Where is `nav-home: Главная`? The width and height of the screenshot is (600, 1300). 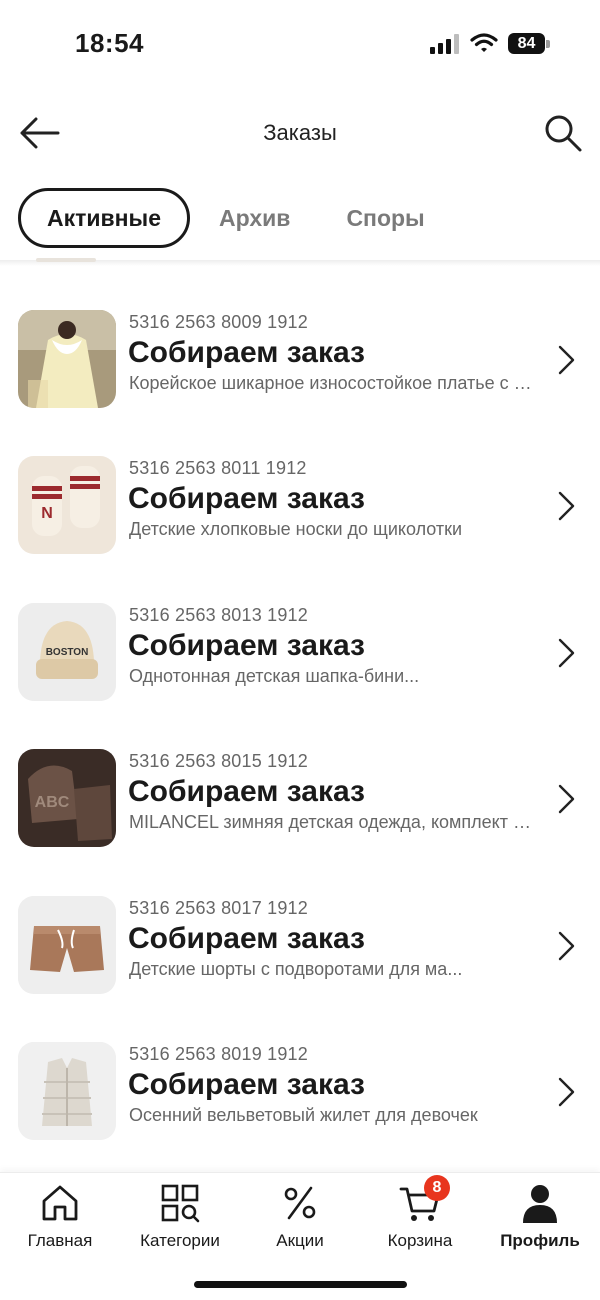
nav-home: Главная is located at coordinates (60, 1216).